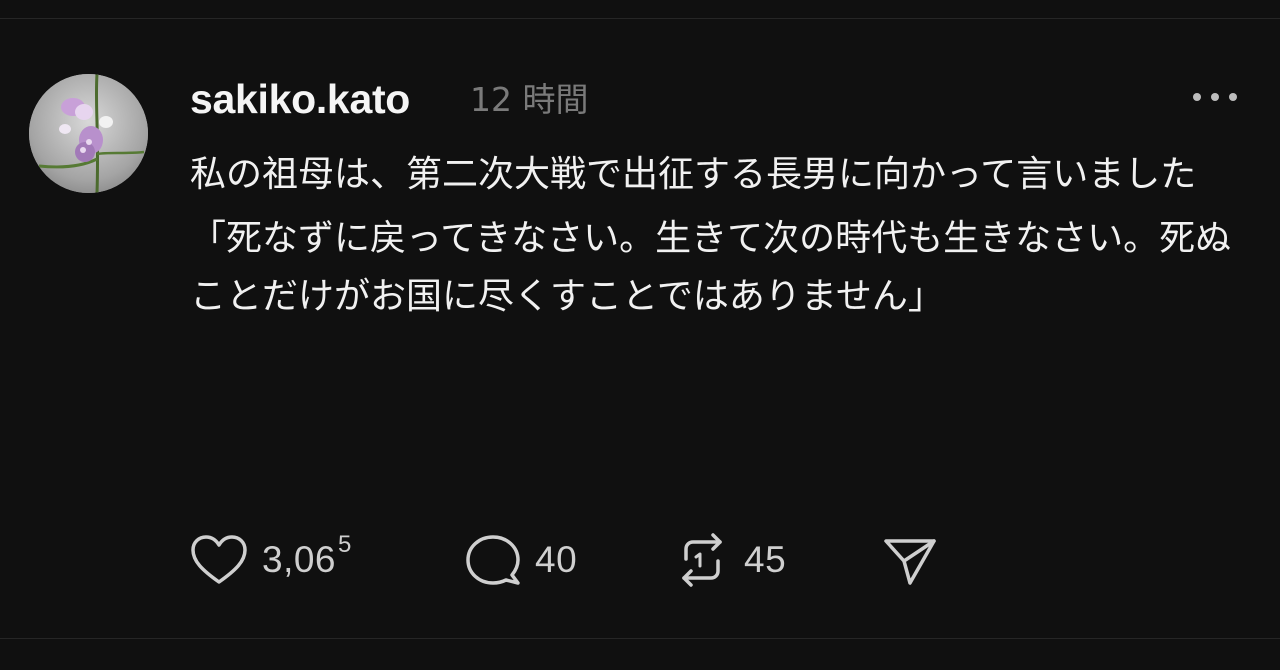  What do you see at coordinates (556, 559) in the screenshot?
I see `reply-count: 40` at bounding box center [556, 559].